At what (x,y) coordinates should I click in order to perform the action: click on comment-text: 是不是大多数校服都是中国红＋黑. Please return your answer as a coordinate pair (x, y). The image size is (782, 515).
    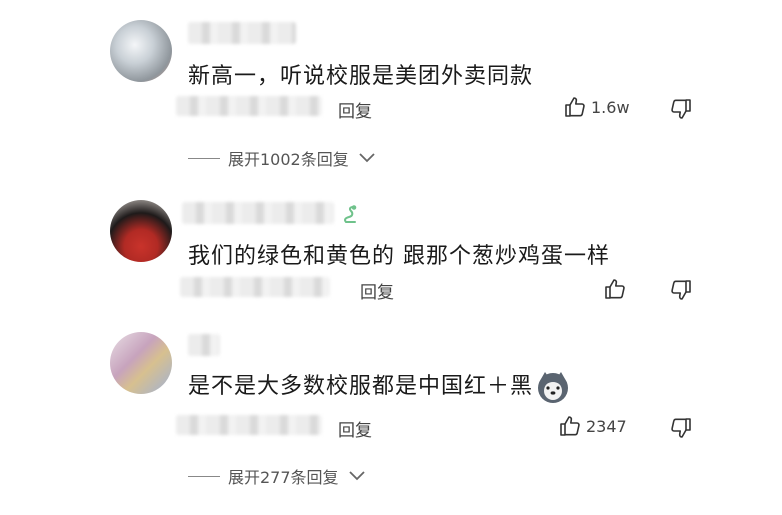
    Looking at the image, I should click on (379, 386).